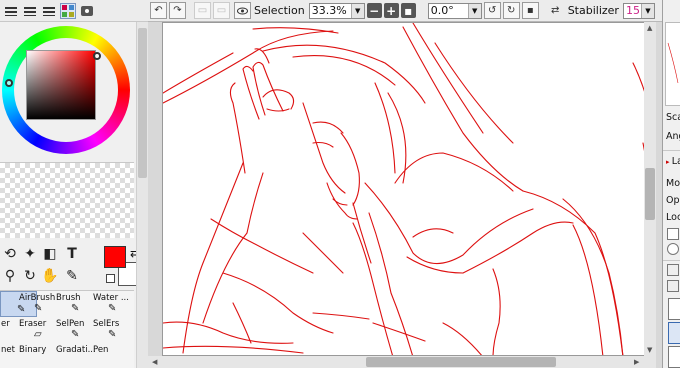  I want to click on primary-color-swatch, so click(115, 257).